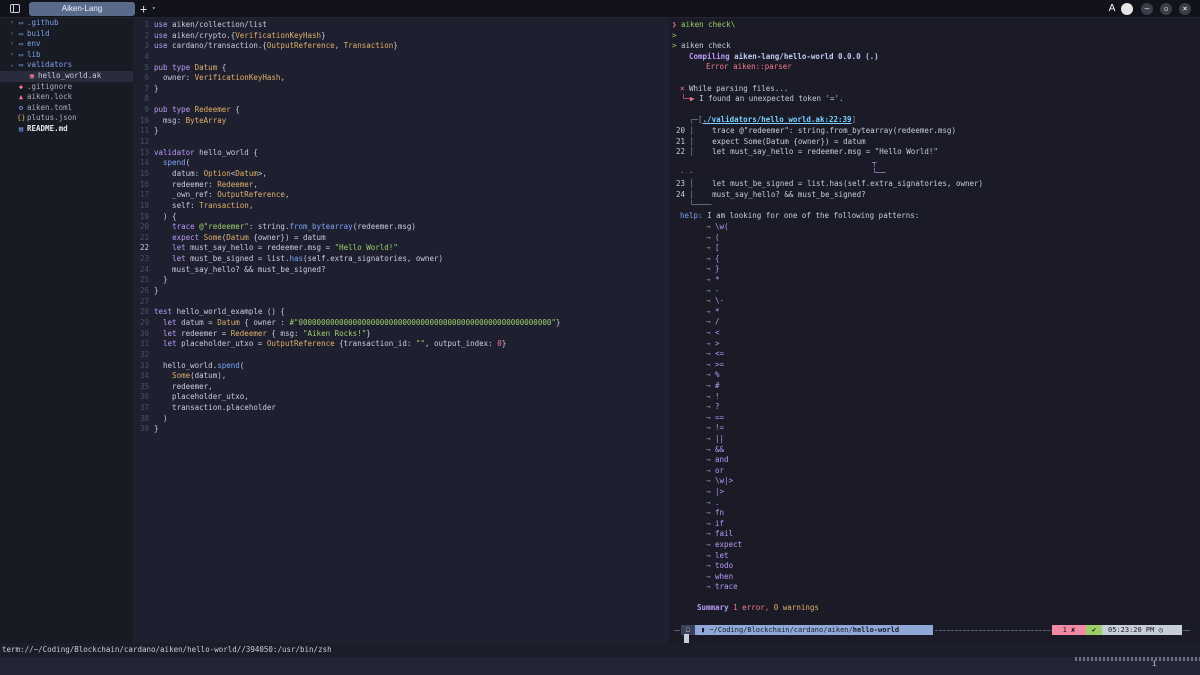 The image size is (1200, 675). What do you see at coordinates (713, 322) in the screenshot?
I see `pattern-item: → /` at bounding box center [713, 322].